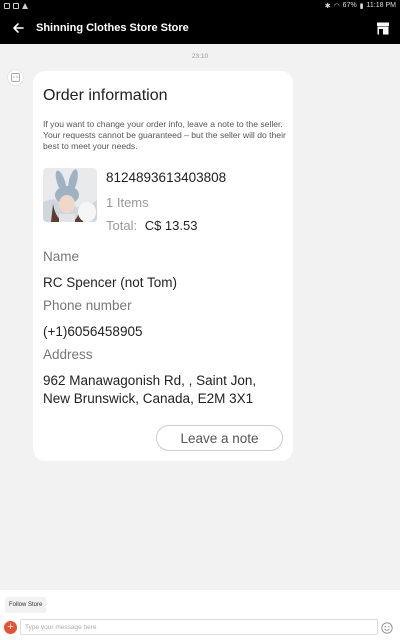 The image size is (400, 640). I want to click on page-title: Shinning Clothes Store Store, so click(112, 27).